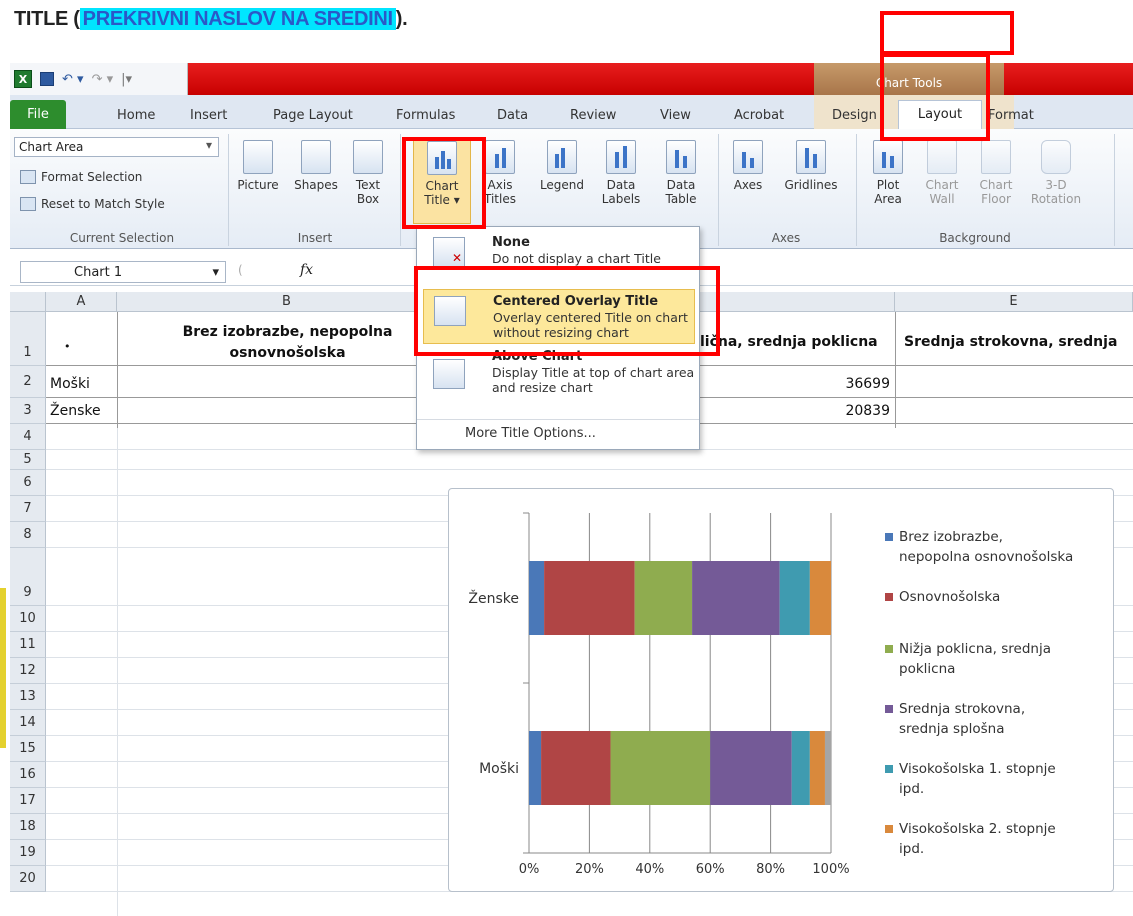 The height and width of the screenshot is (916, 1133). What do you see at coordinates (500, 157) in the screenshot?
I see `axis-titles-icon` at bounding box center [500, 157].